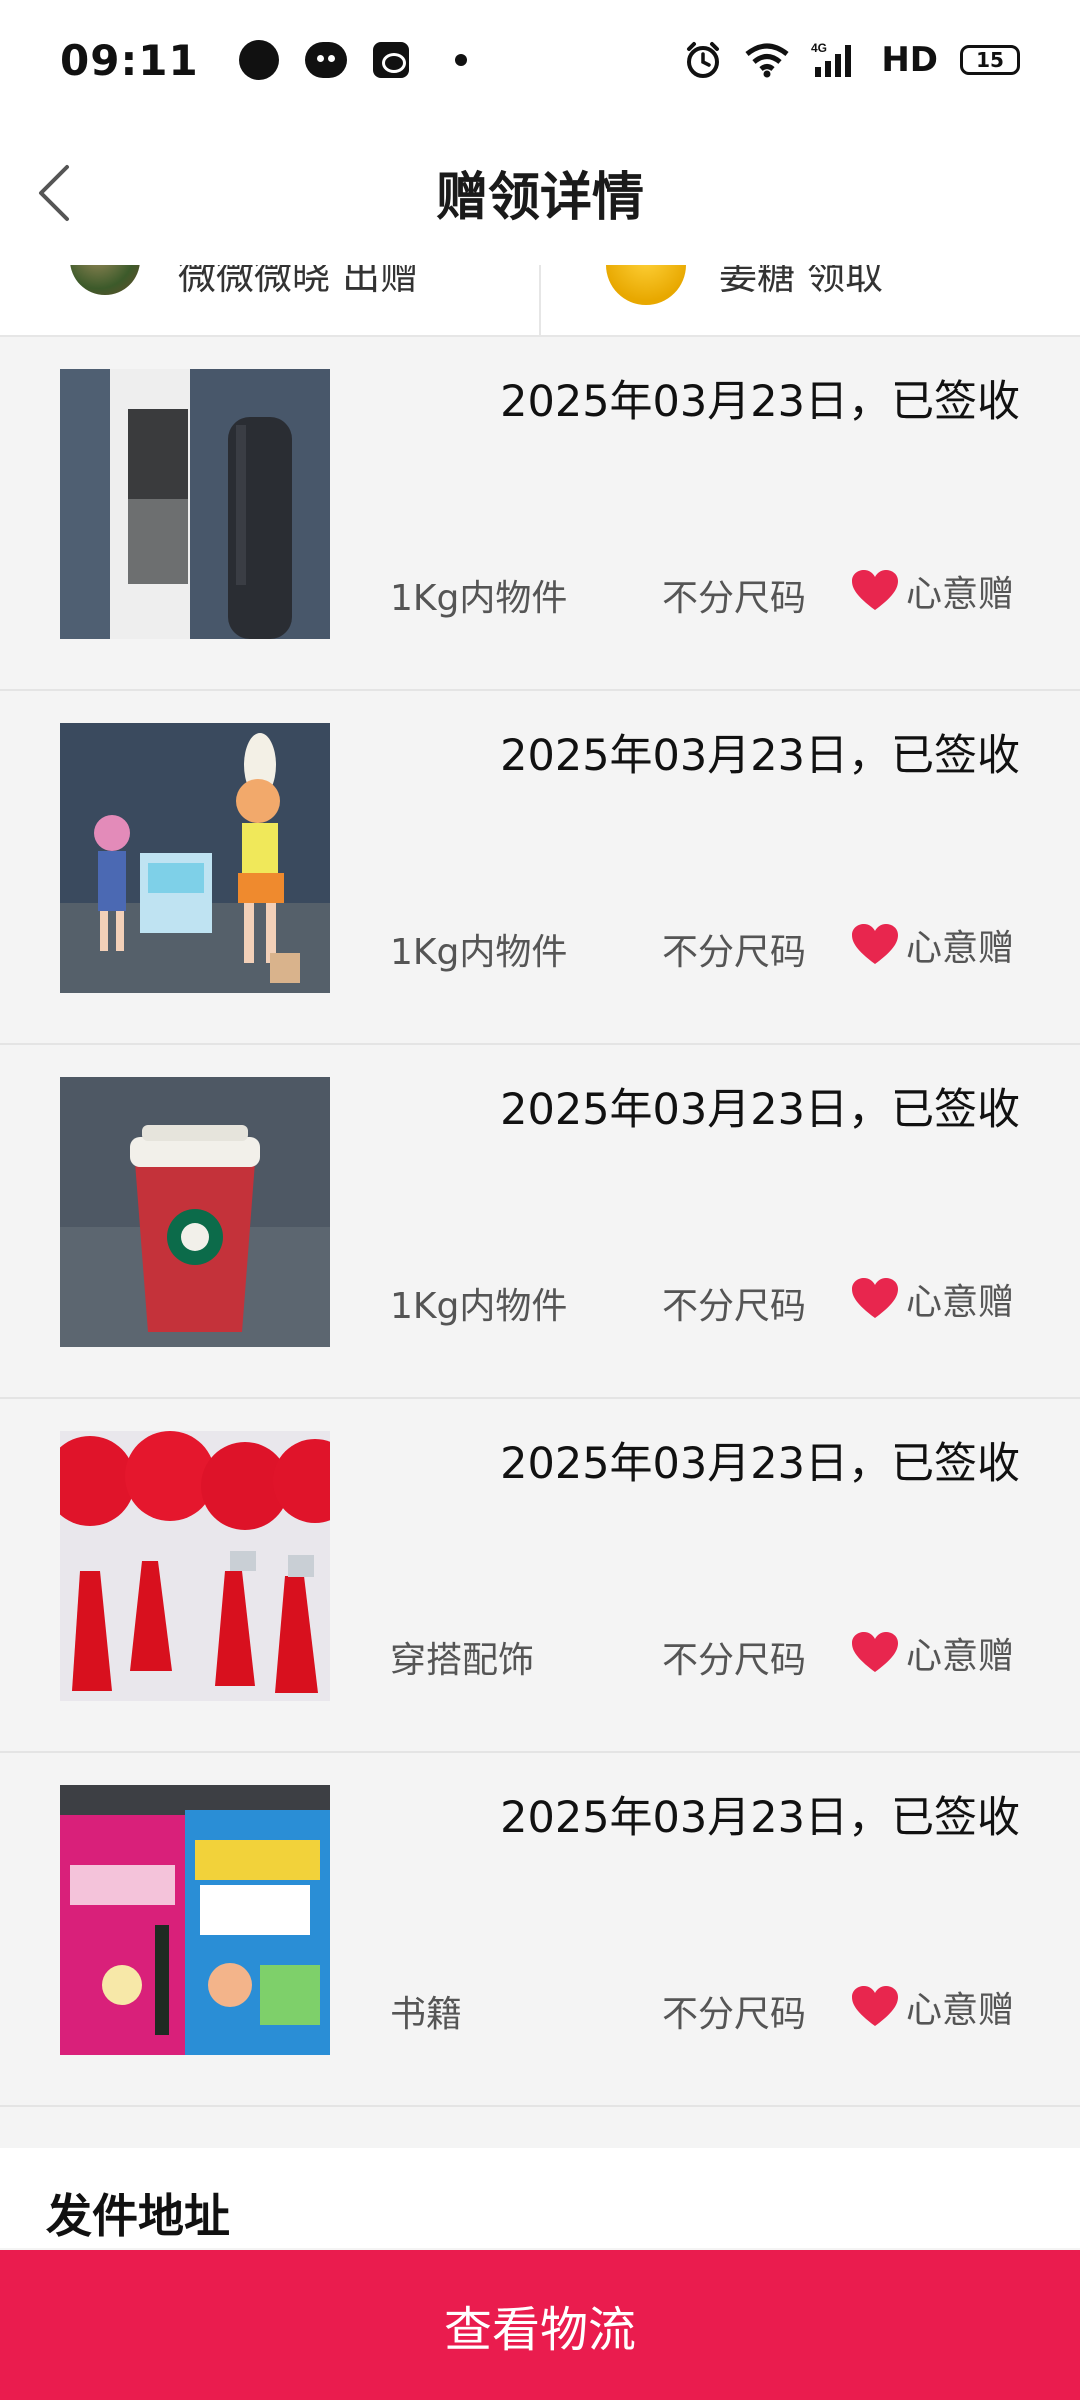 The width and height of the screenshot is (1080, 2400). I want to click on cellular-signal-icon: 4G, so click(831, 59).